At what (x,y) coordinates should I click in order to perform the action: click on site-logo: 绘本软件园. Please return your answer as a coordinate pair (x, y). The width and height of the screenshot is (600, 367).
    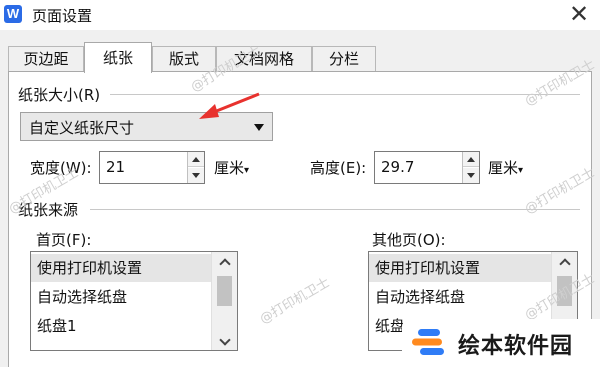
    Looking at the image, I should click on (501, 343).